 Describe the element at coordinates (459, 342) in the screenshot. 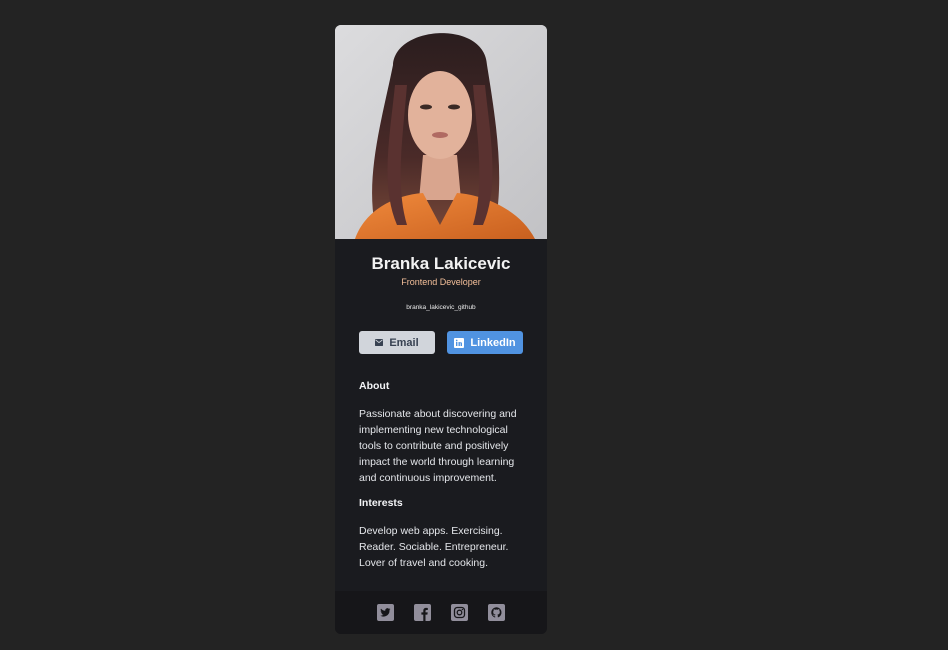

I see `linkedin-icon` at that location.